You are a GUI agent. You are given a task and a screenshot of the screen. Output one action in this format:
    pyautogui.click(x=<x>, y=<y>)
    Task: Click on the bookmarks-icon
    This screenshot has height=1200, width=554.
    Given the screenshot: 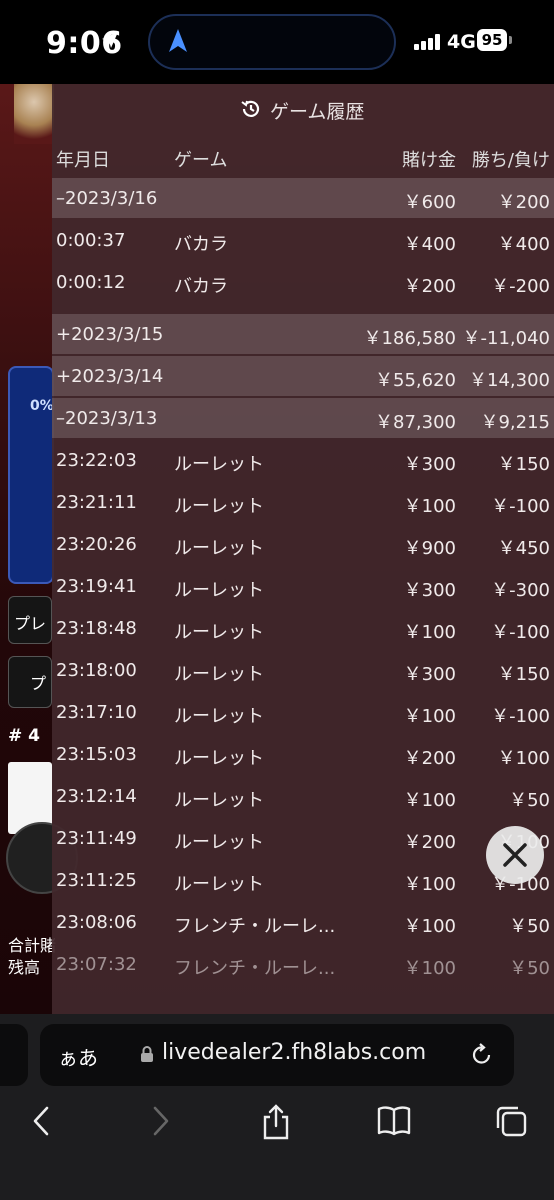 What is the action you would take?
    pyautogui.click(x=394, y=1121)
    